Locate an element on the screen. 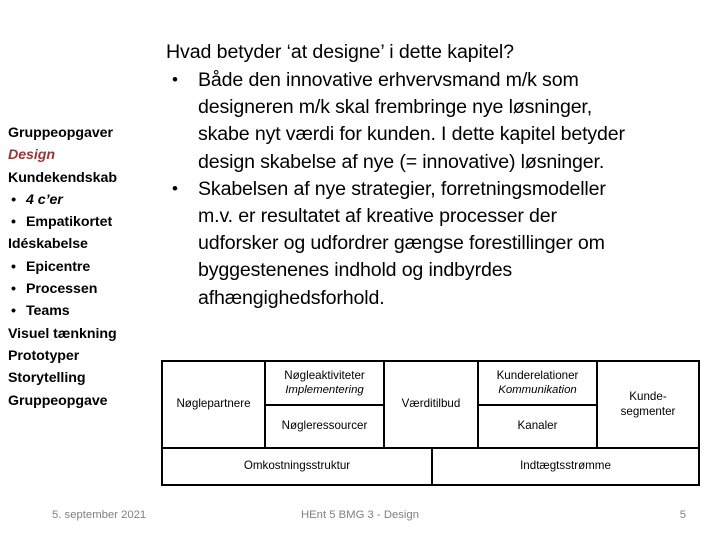 This screenshot has height=540, width=720. sidebar-item-gruppeopgave: Gruppeopgave is located at coordinates (84, 401).